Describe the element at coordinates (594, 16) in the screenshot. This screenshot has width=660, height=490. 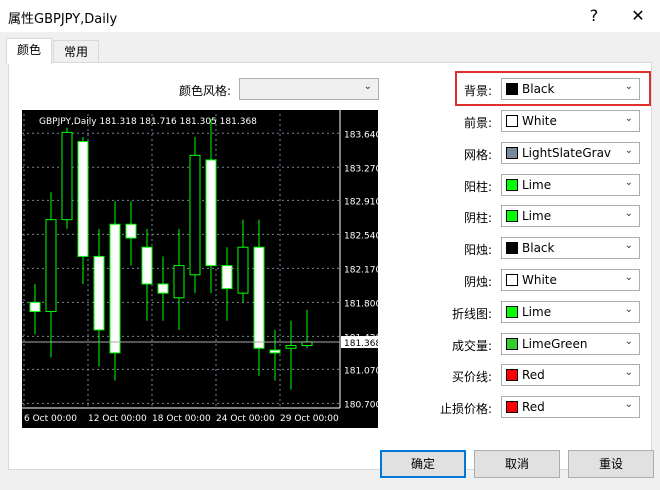
I see `help-button: ?` at that location.